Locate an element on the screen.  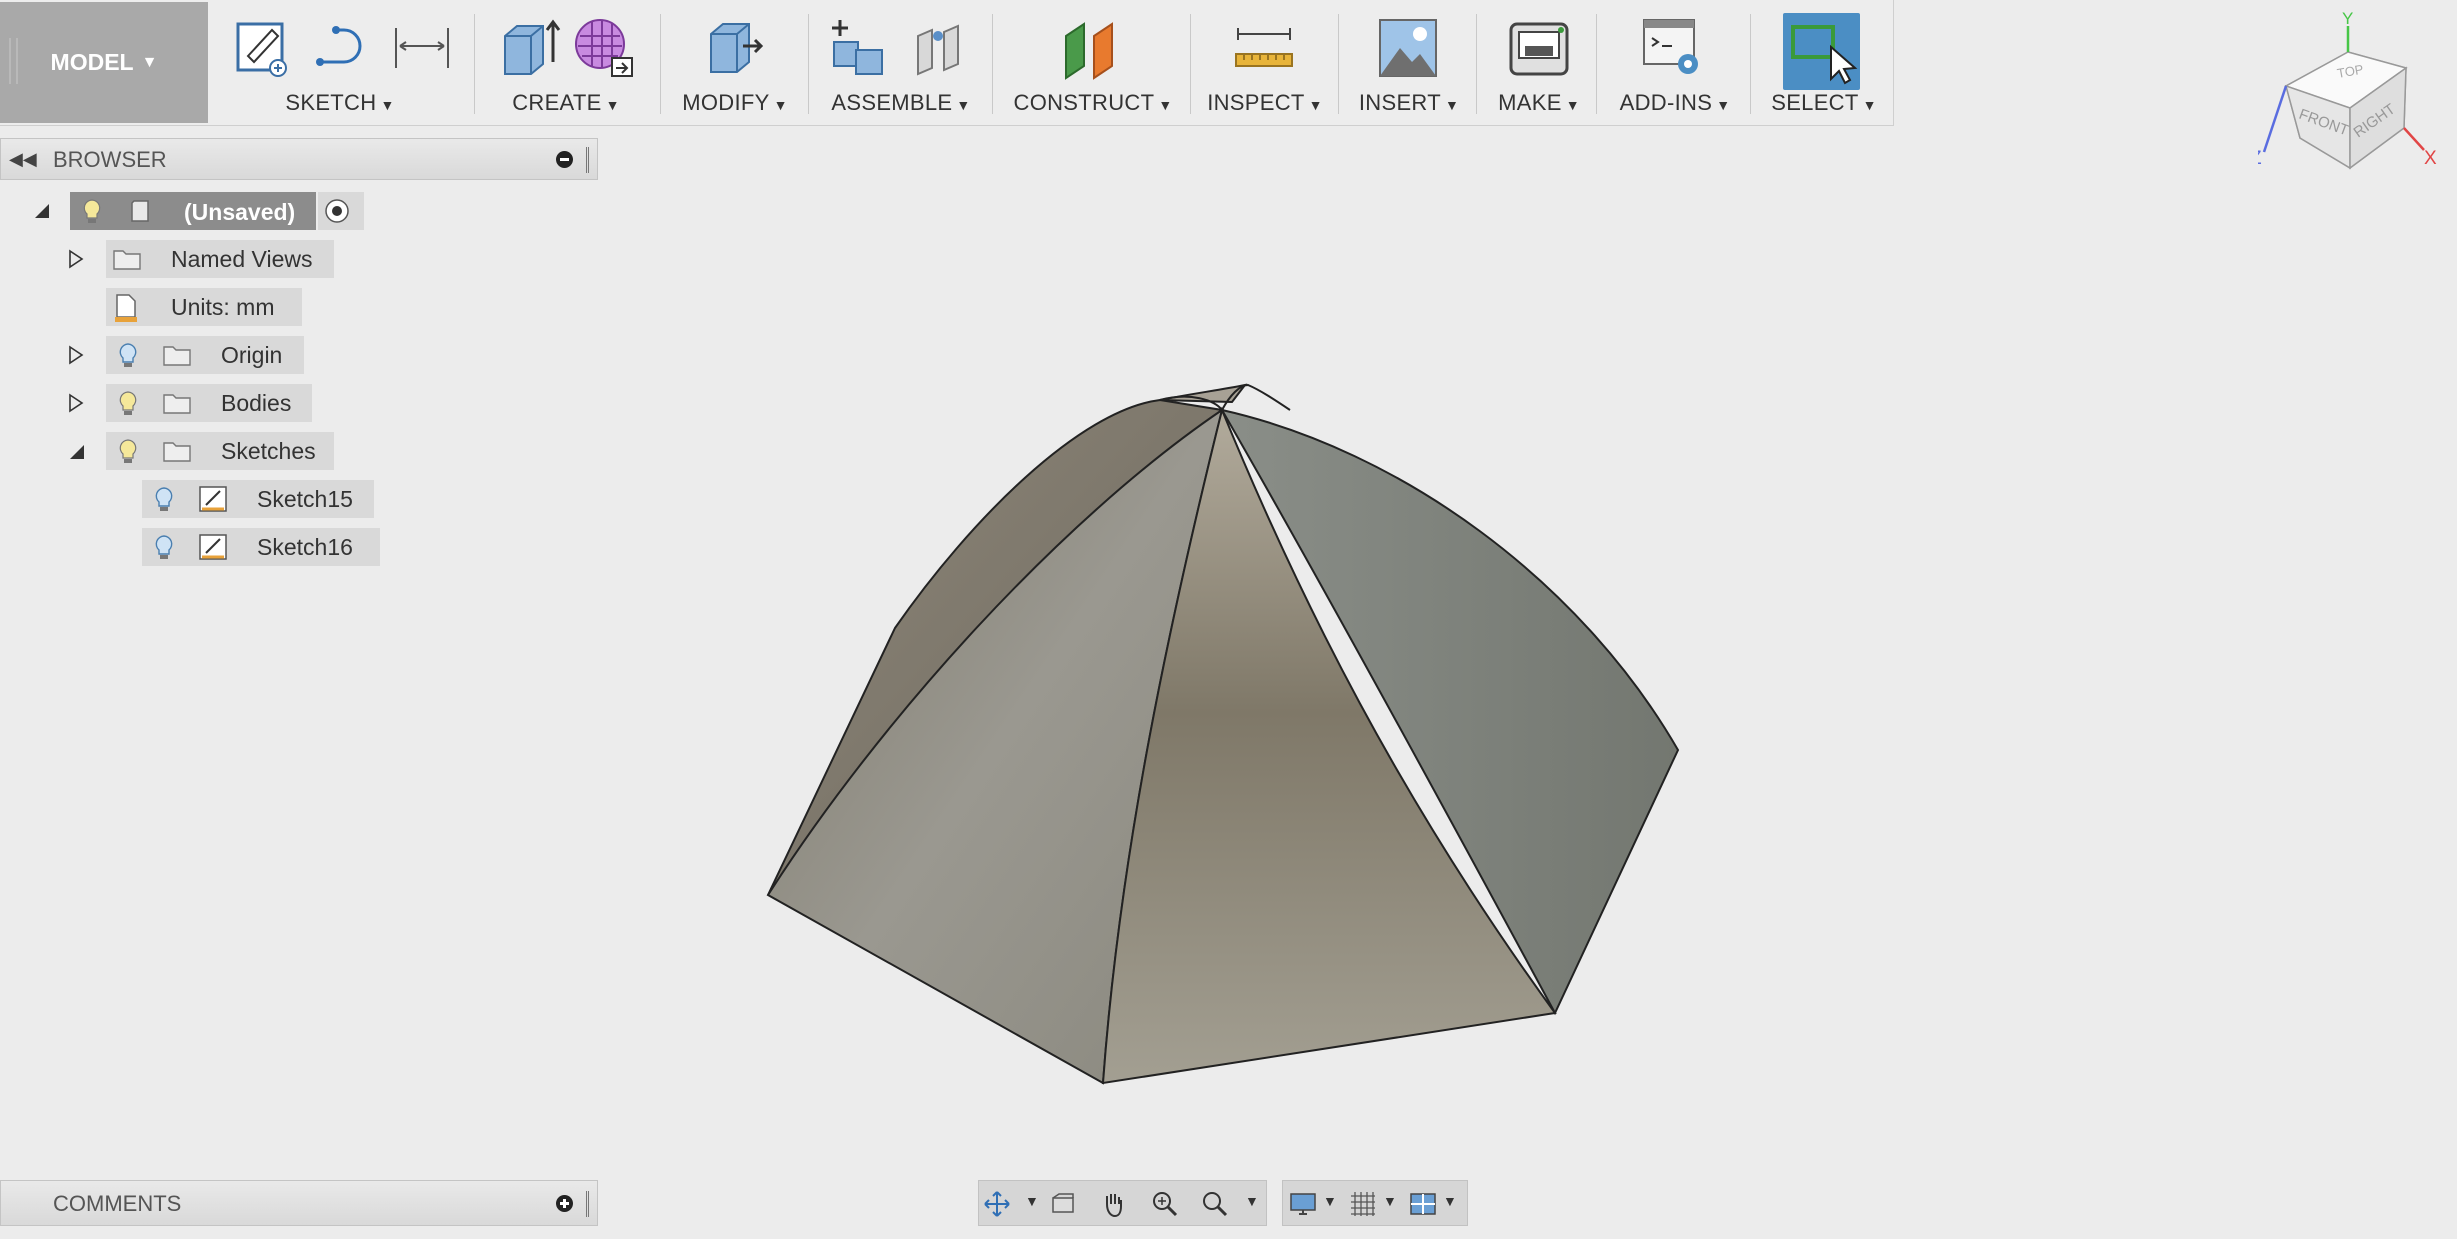
zoom-icon is located at coordinates (1165, 1204).